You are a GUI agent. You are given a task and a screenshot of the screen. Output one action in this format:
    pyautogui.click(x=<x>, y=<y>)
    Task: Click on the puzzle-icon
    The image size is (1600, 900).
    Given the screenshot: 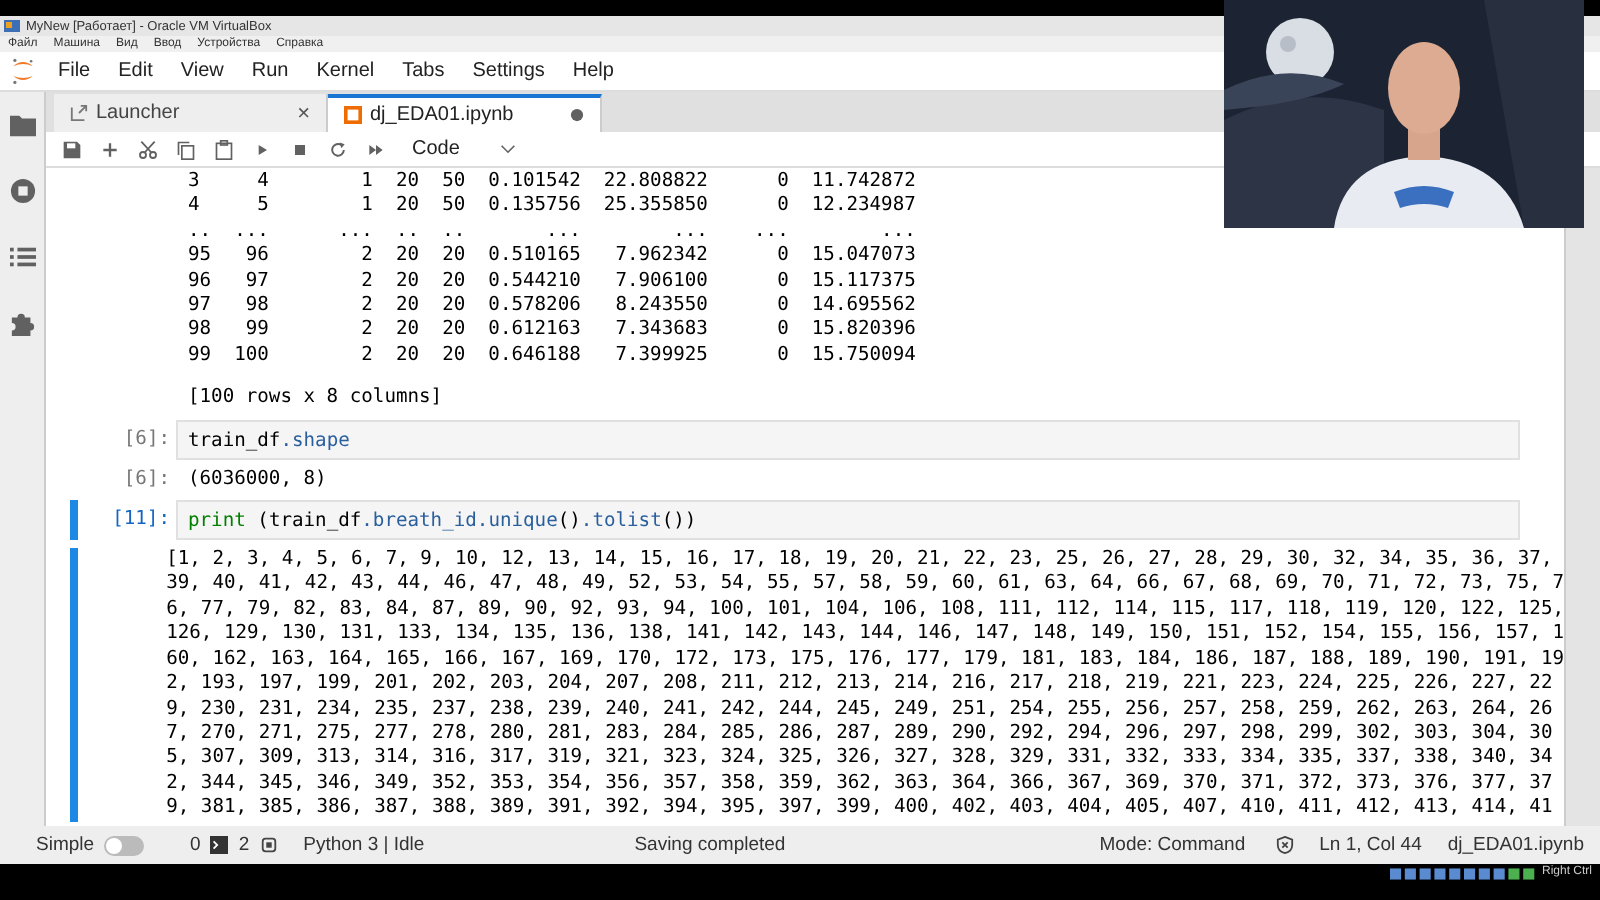 What is the action you would take?
    pyautogui.click(x=22, y=323)
    